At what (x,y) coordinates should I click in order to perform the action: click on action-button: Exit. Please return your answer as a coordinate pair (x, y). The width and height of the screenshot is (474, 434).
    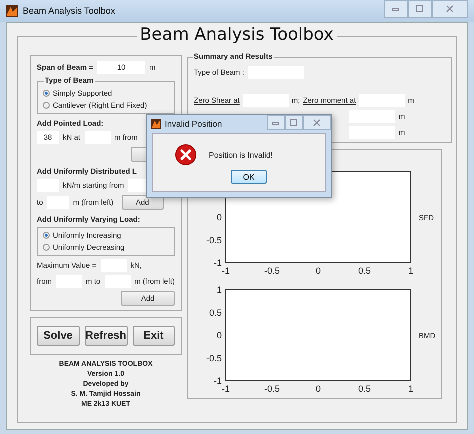
    Looking at the image, I should click on (154, 336).